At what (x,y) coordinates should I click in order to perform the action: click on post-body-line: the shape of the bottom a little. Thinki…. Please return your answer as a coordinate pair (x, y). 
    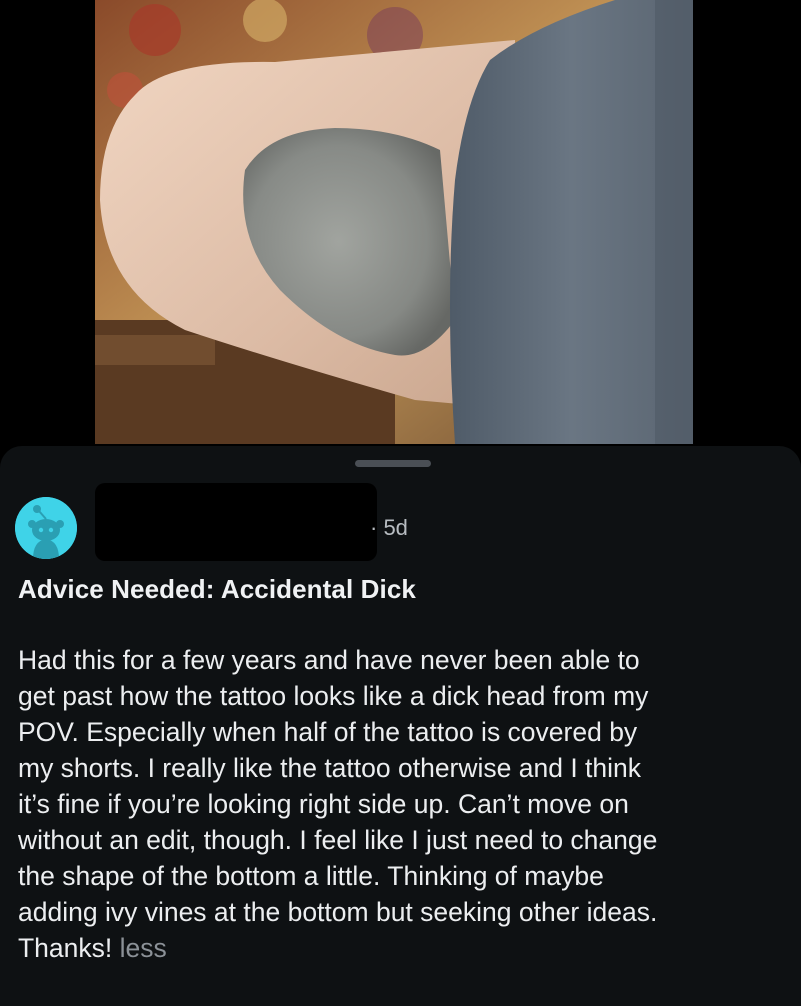
    Looking at the image, I should click on (311, 876).